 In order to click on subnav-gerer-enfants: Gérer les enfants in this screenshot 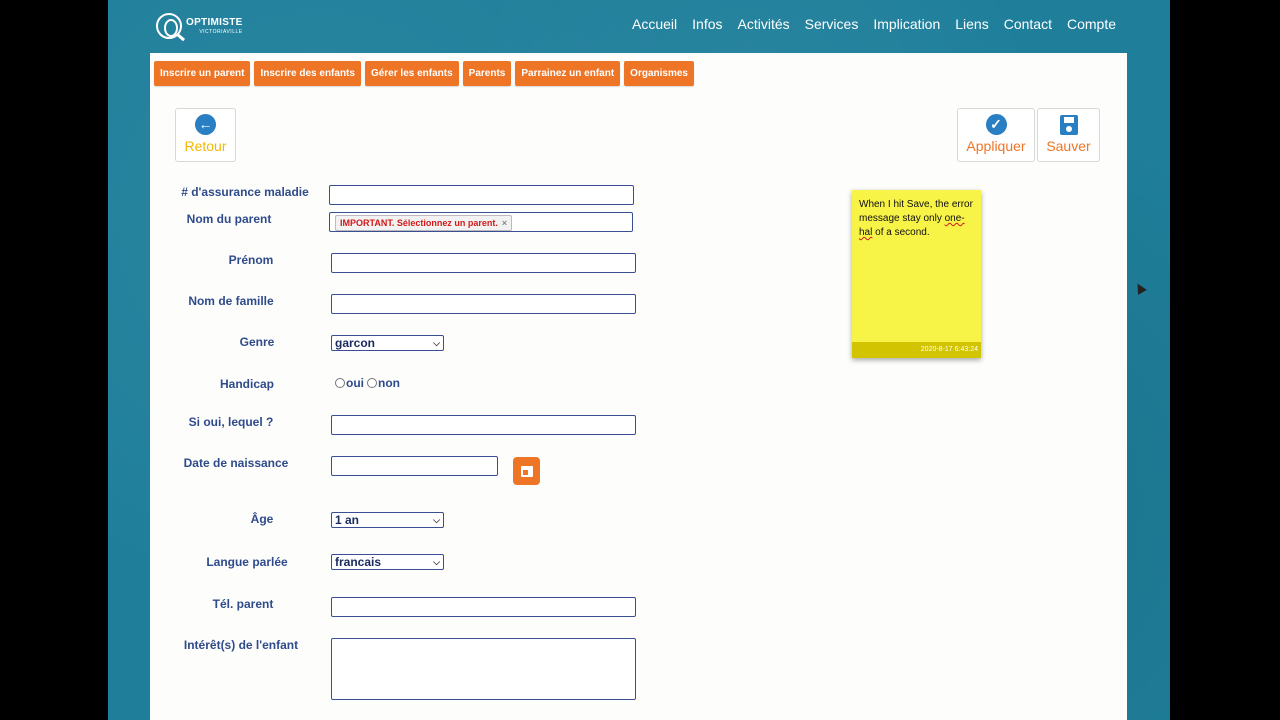, I will do `click(411, 73)`.